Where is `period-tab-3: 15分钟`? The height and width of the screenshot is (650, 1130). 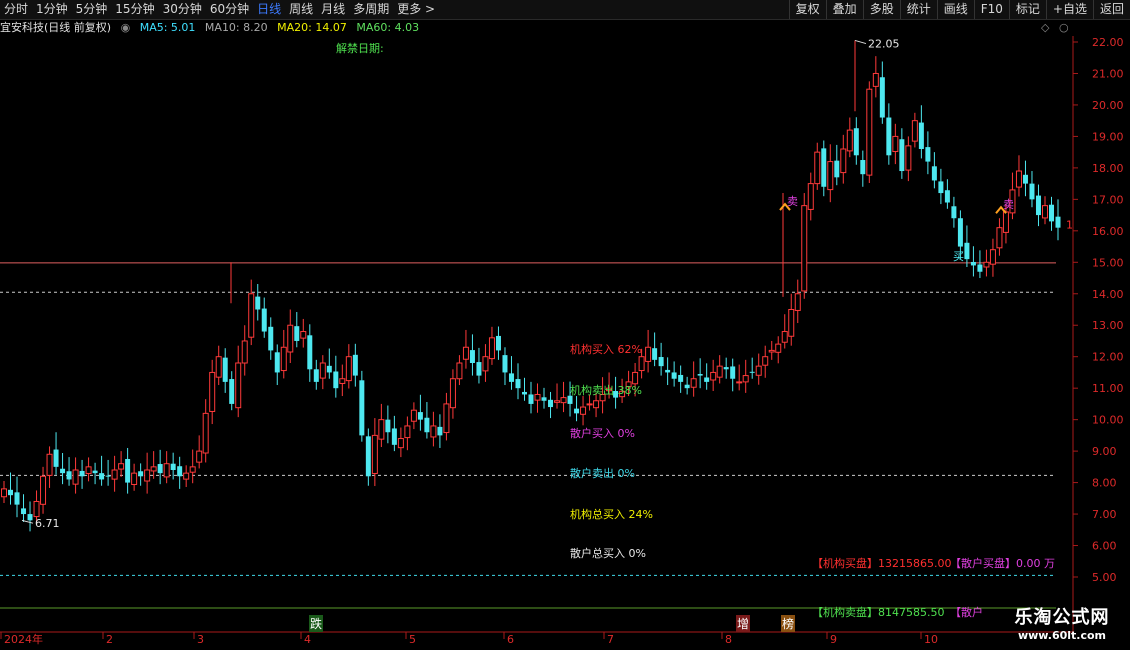
period-tab-3: 15分钟 is located at coordinates (134, 9).